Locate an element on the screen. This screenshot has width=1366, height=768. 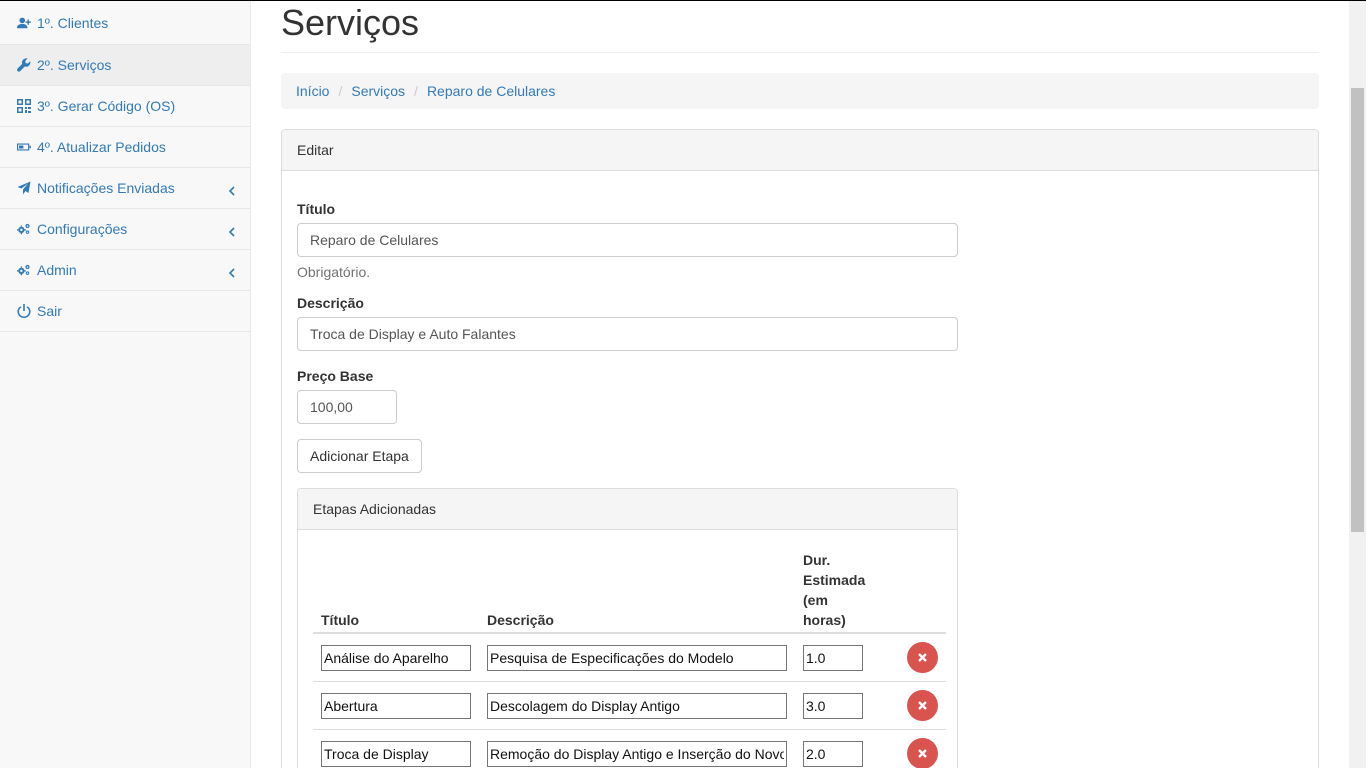
column-header-actions is located at coordinates (910, 592).